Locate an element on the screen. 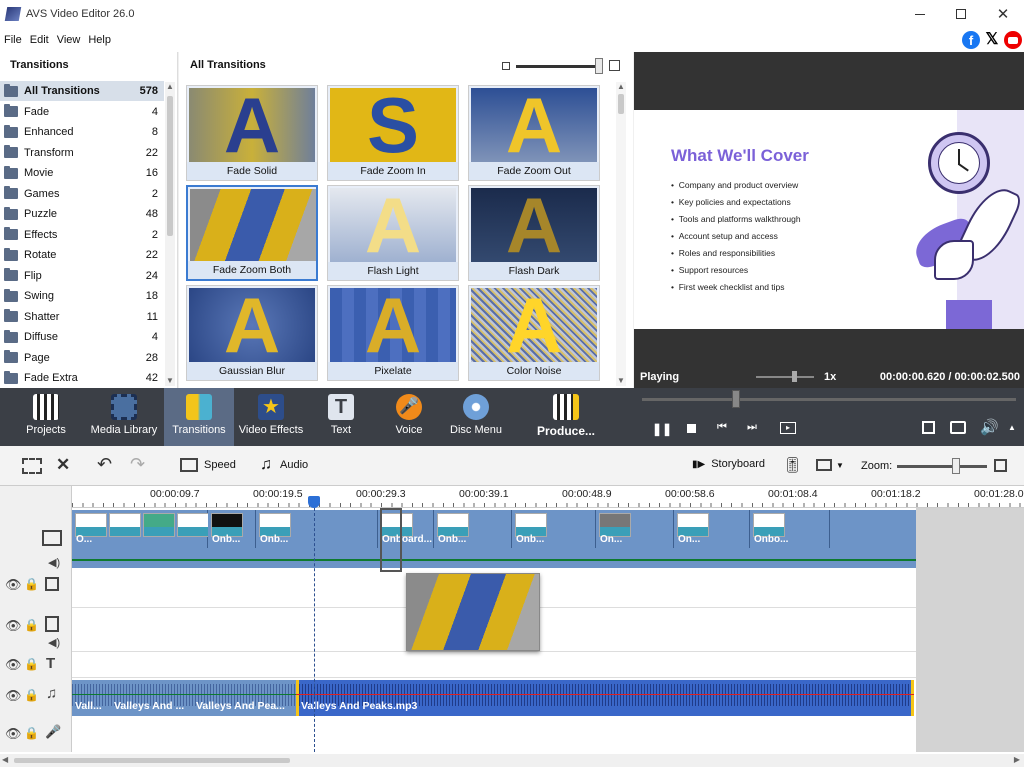  delete-all-icon is located at coordinates (32, 466).